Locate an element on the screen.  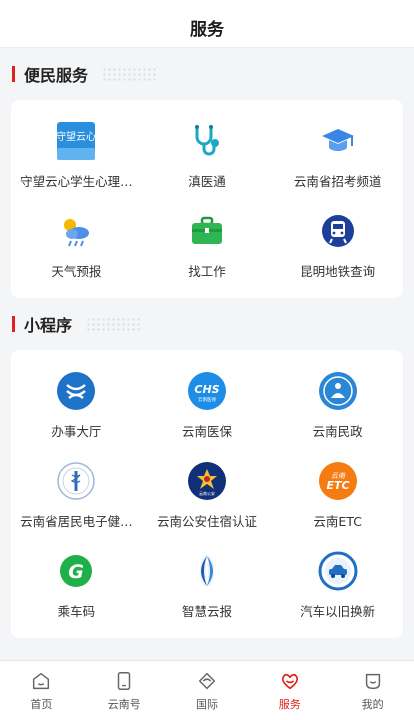
section-header-convenience: 便民服务 is located at coordinates (207, 74).